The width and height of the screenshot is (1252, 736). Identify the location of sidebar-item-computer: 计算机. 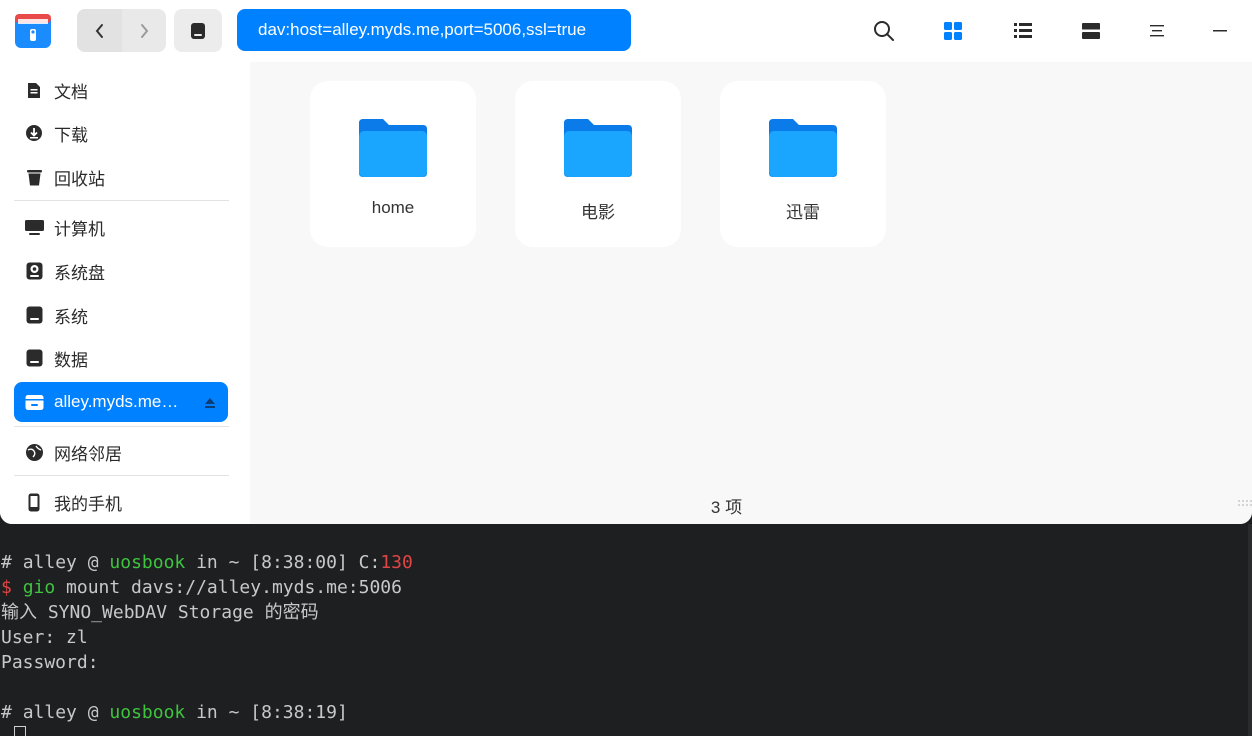
(121, 227).